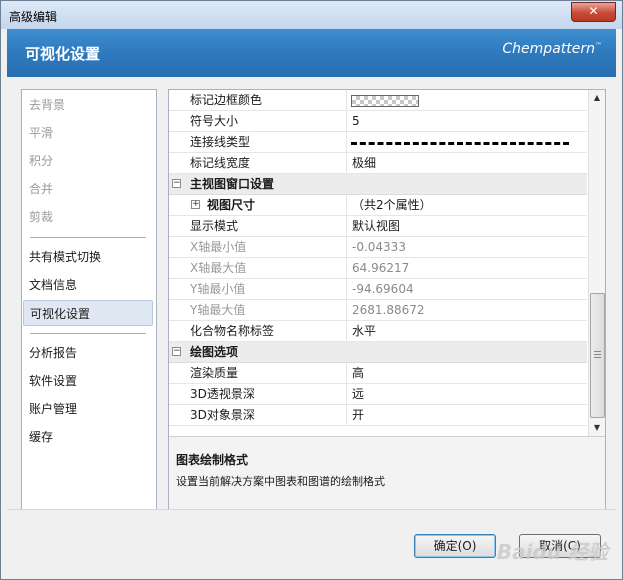 The image size is (623, 580). I want to click on property-name: 3D透视景深, so click(222, 394).